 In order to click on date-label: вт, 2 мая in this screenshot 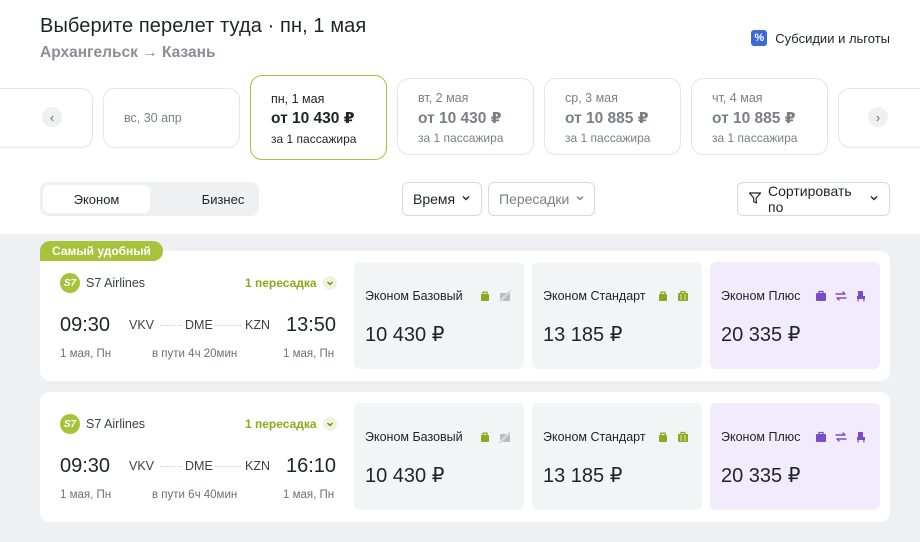, I will do `click(443, 98)`.